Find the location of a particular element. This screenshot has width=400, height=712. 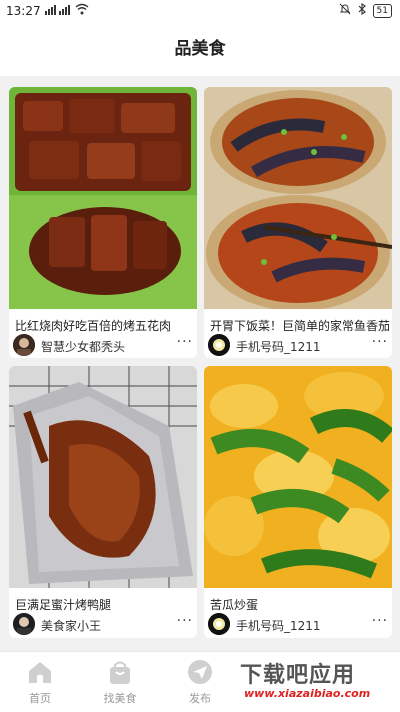

author-row: 智慧少女都秃头 ··· is located at coordinates (104, 346).